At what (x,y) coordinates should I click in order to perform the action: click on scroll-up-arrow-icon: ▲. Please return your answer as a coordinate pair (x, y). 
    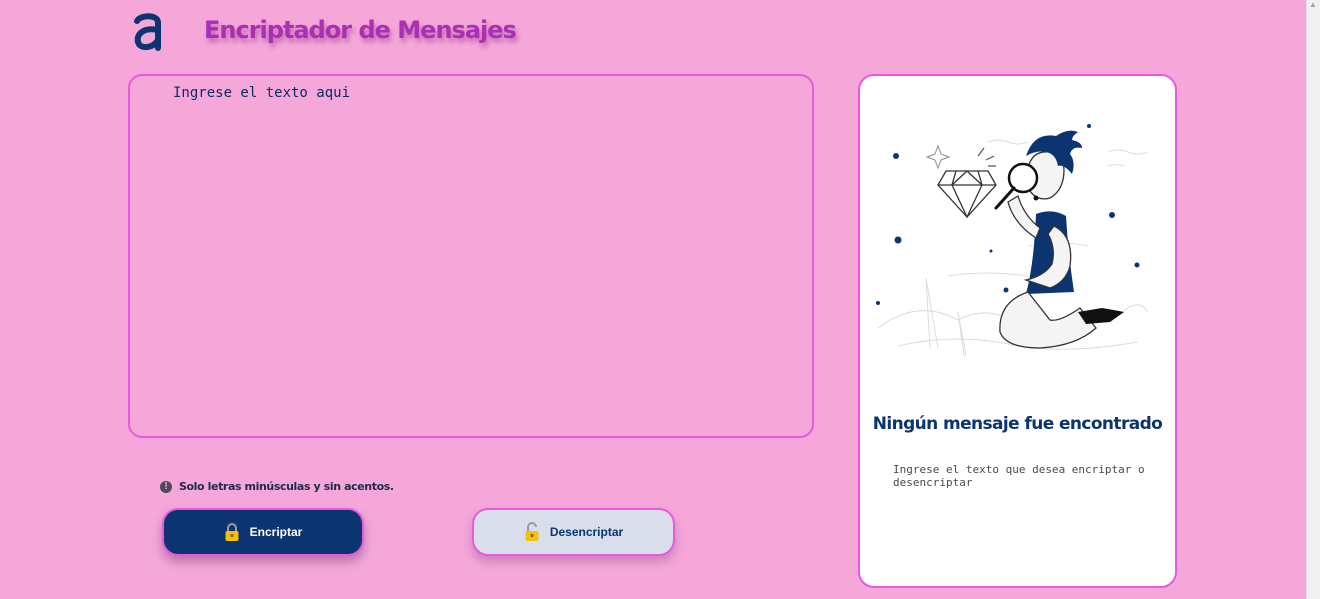
    Looking at the image, I should click on (1313, 5).